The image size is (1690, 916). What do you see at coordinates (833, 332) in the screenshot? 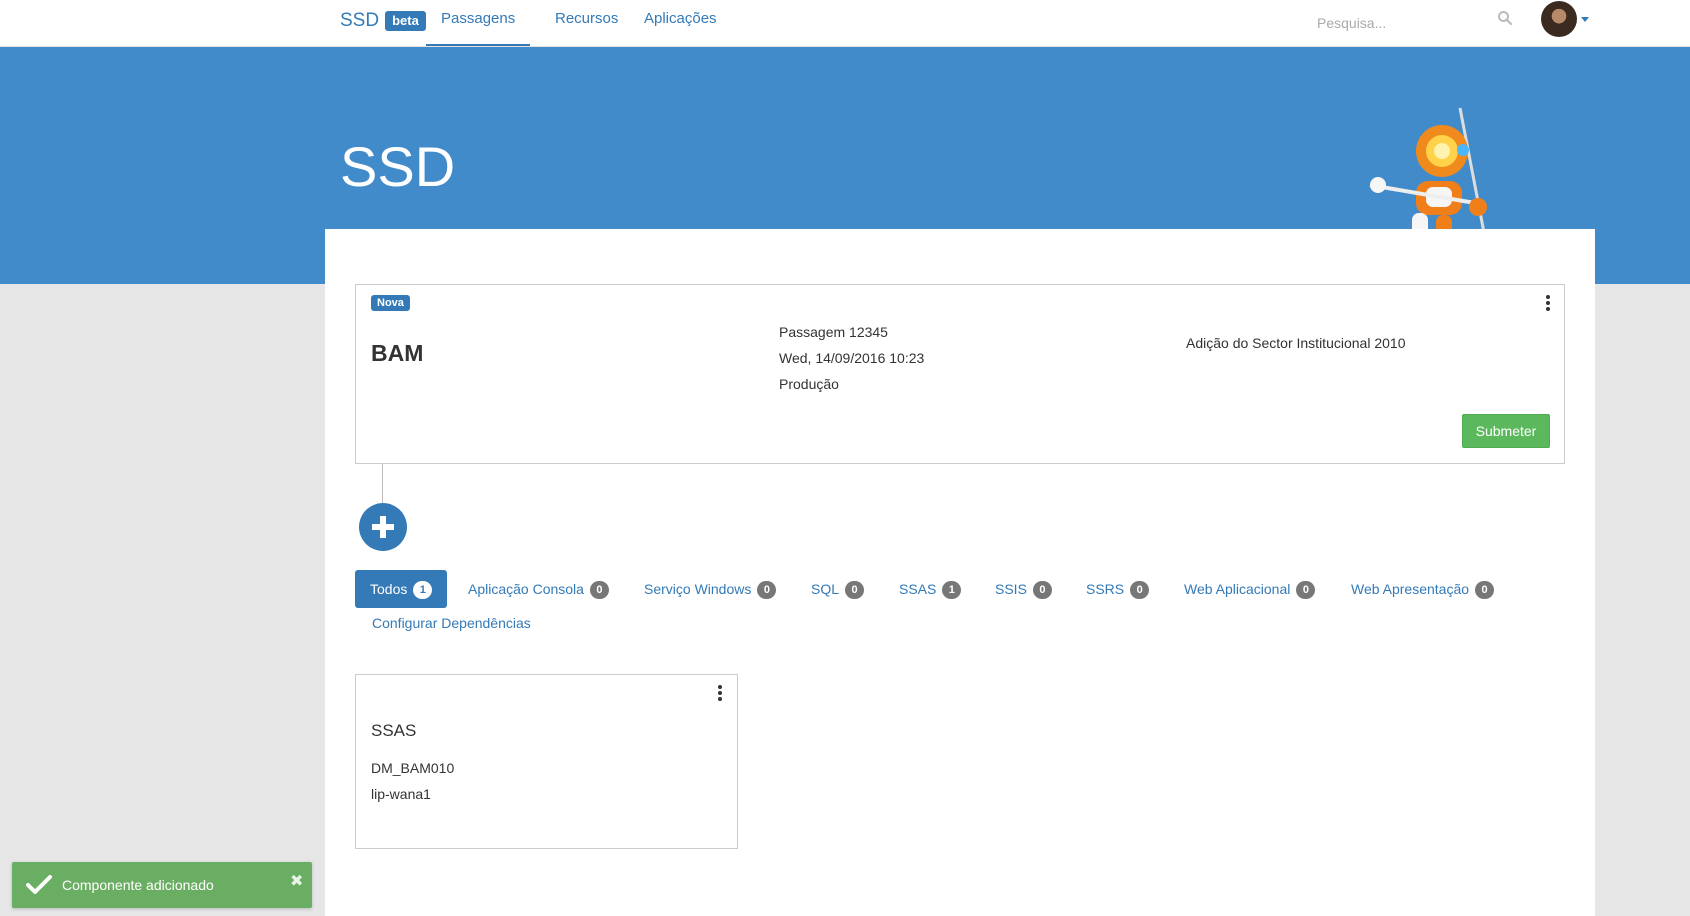
I see `passagem-number: Passagem 12345` at bounding box center [833, 332].